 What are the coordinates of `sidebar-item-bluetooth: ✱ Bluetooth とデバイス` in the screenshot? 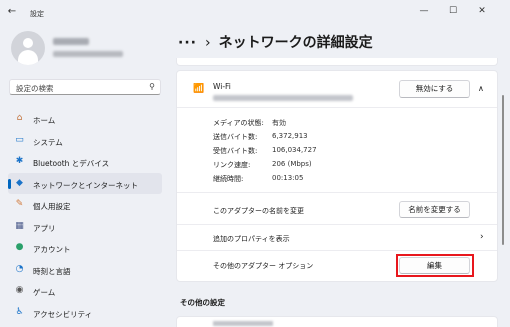 It's located at (85, 162).